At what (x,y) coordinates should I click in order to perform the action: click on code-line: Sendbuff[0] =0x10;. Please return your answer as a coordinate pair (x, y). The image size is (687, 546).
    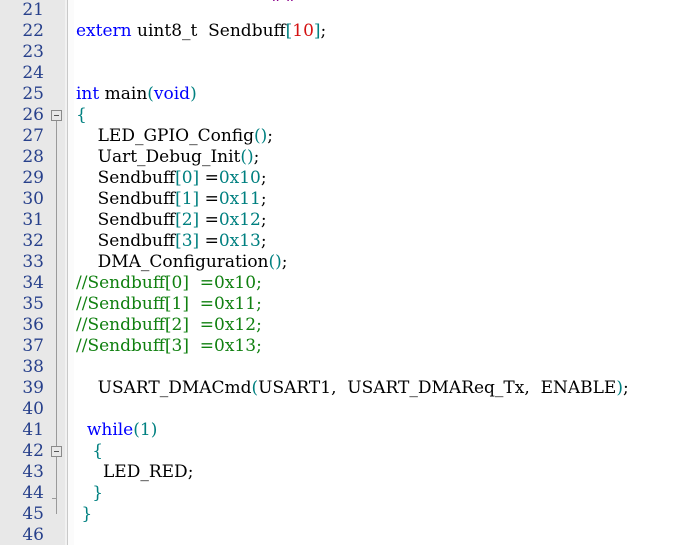
    Looking at the image, I should click on (380, 178).